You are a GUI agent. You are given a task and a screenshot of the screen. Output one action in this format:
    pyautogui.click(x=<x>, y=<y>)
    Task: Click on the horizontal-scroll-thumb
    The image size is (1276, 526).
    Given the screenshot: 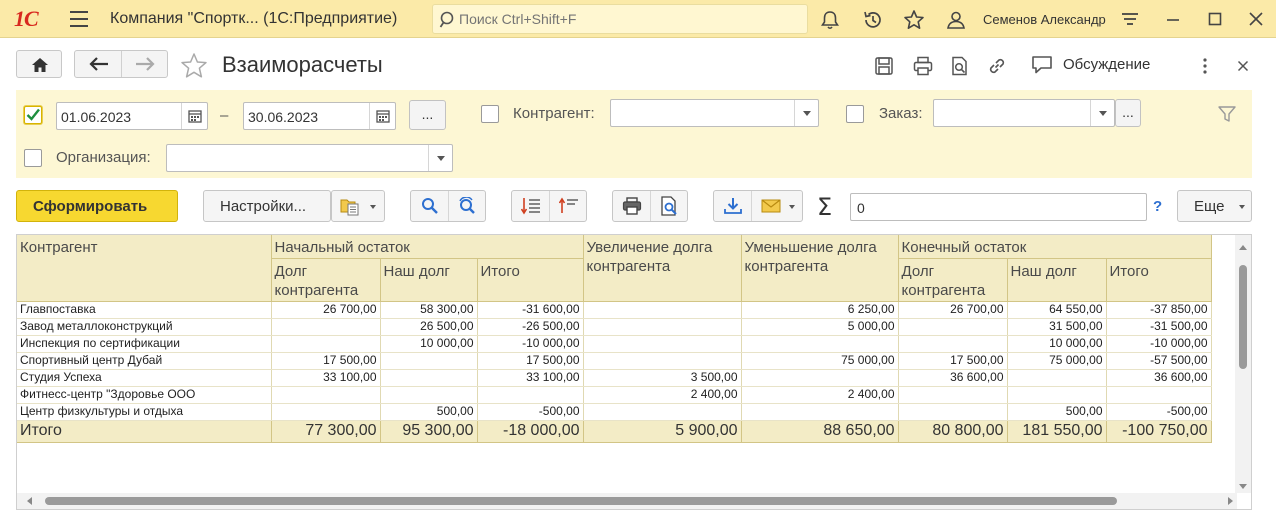 What is the action you would take?
    pyautogui.click(x=581, y=501)
    